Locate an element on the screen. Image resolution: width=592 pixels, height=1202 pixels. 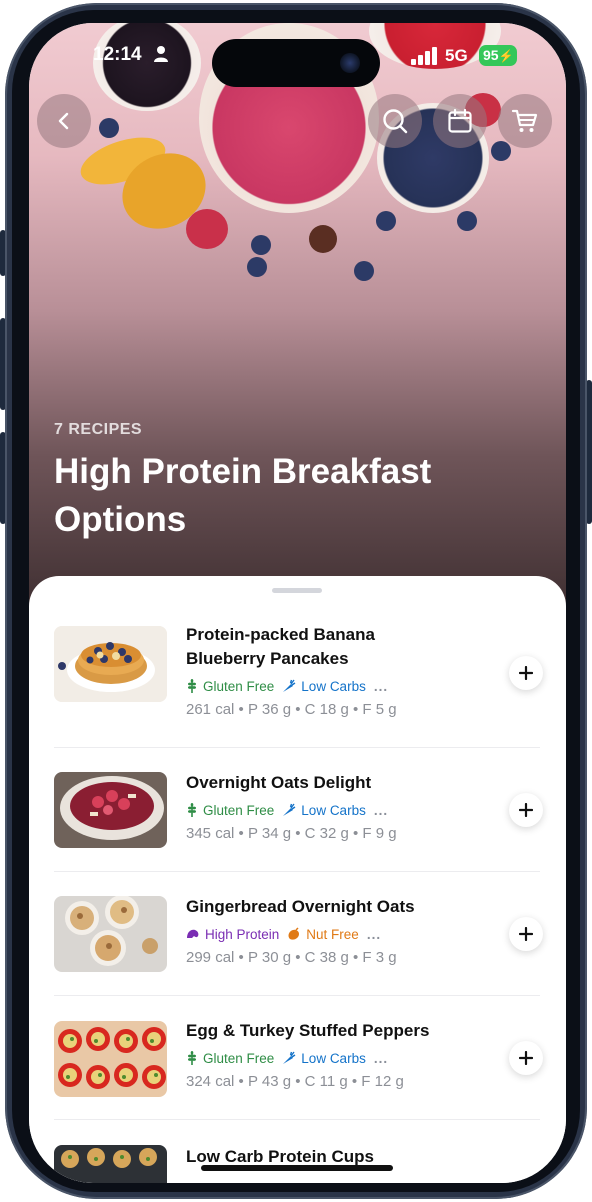
chevron-left-icon is located at coordinates (63, 121).